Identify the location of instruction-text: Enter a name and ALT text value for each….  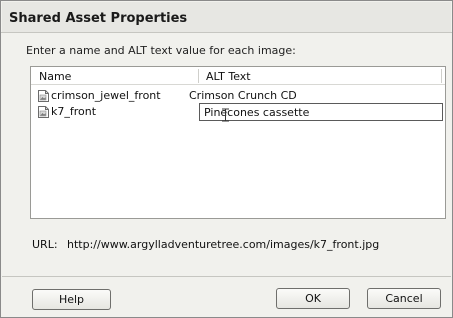
(161, 50).